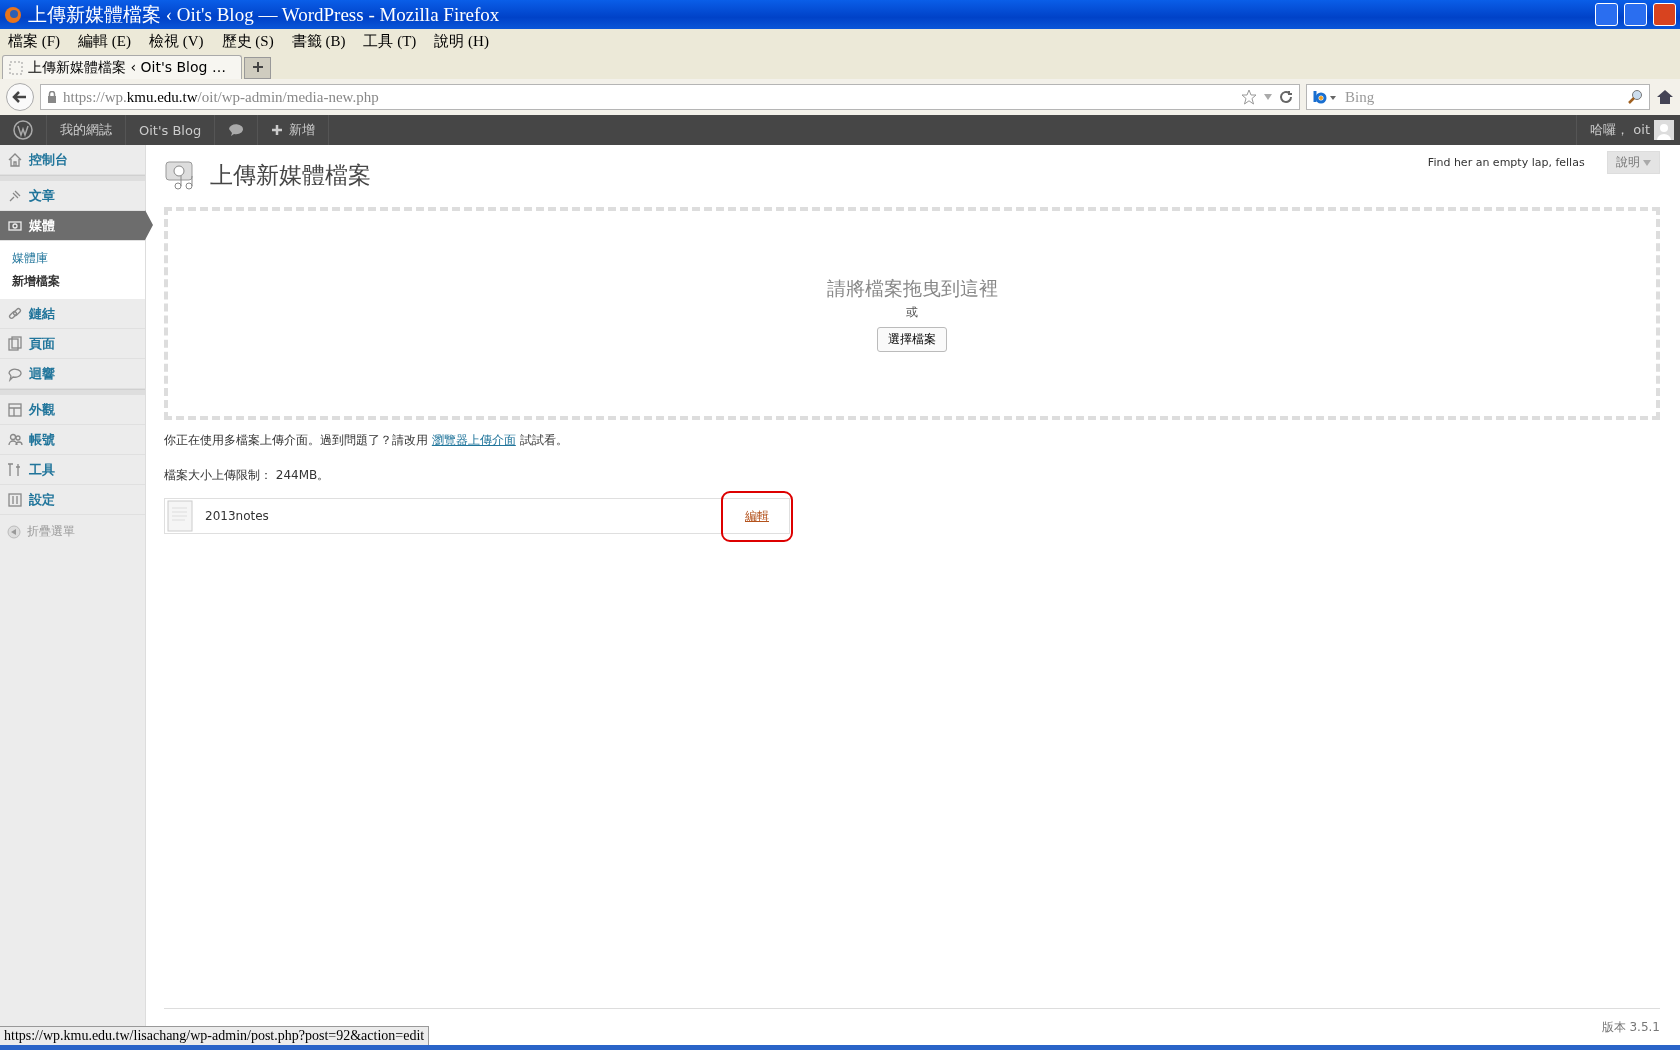 This screenshot has height=1050, width=1680. I want to click on chain-link-icon, so click(15, 313).